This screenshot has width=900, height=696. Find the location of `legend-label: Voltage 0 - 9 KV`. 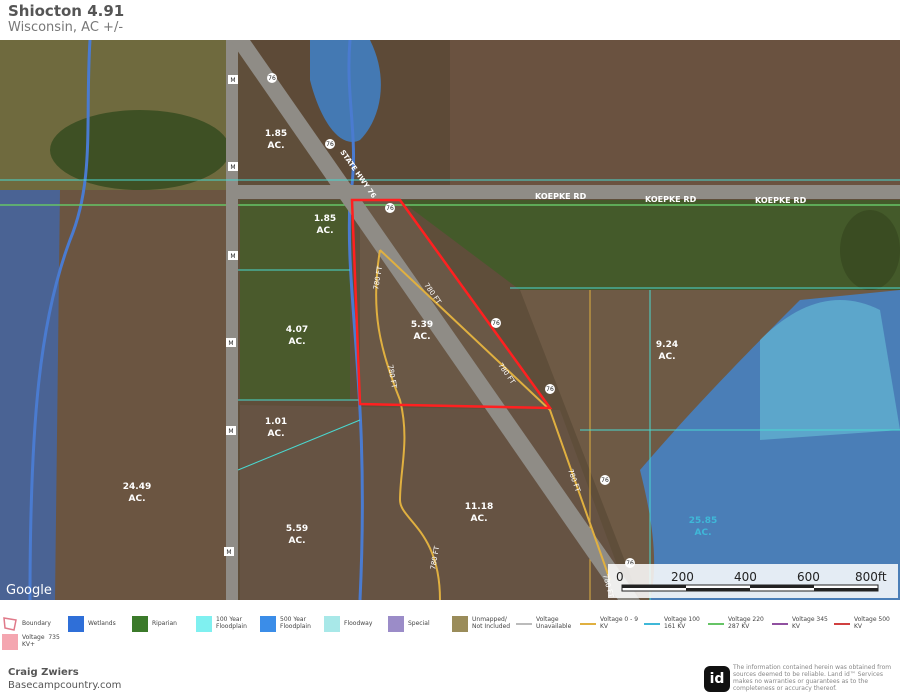

legend-label: Voltage 0 - 9 KV is located at coordinates (619, 623).